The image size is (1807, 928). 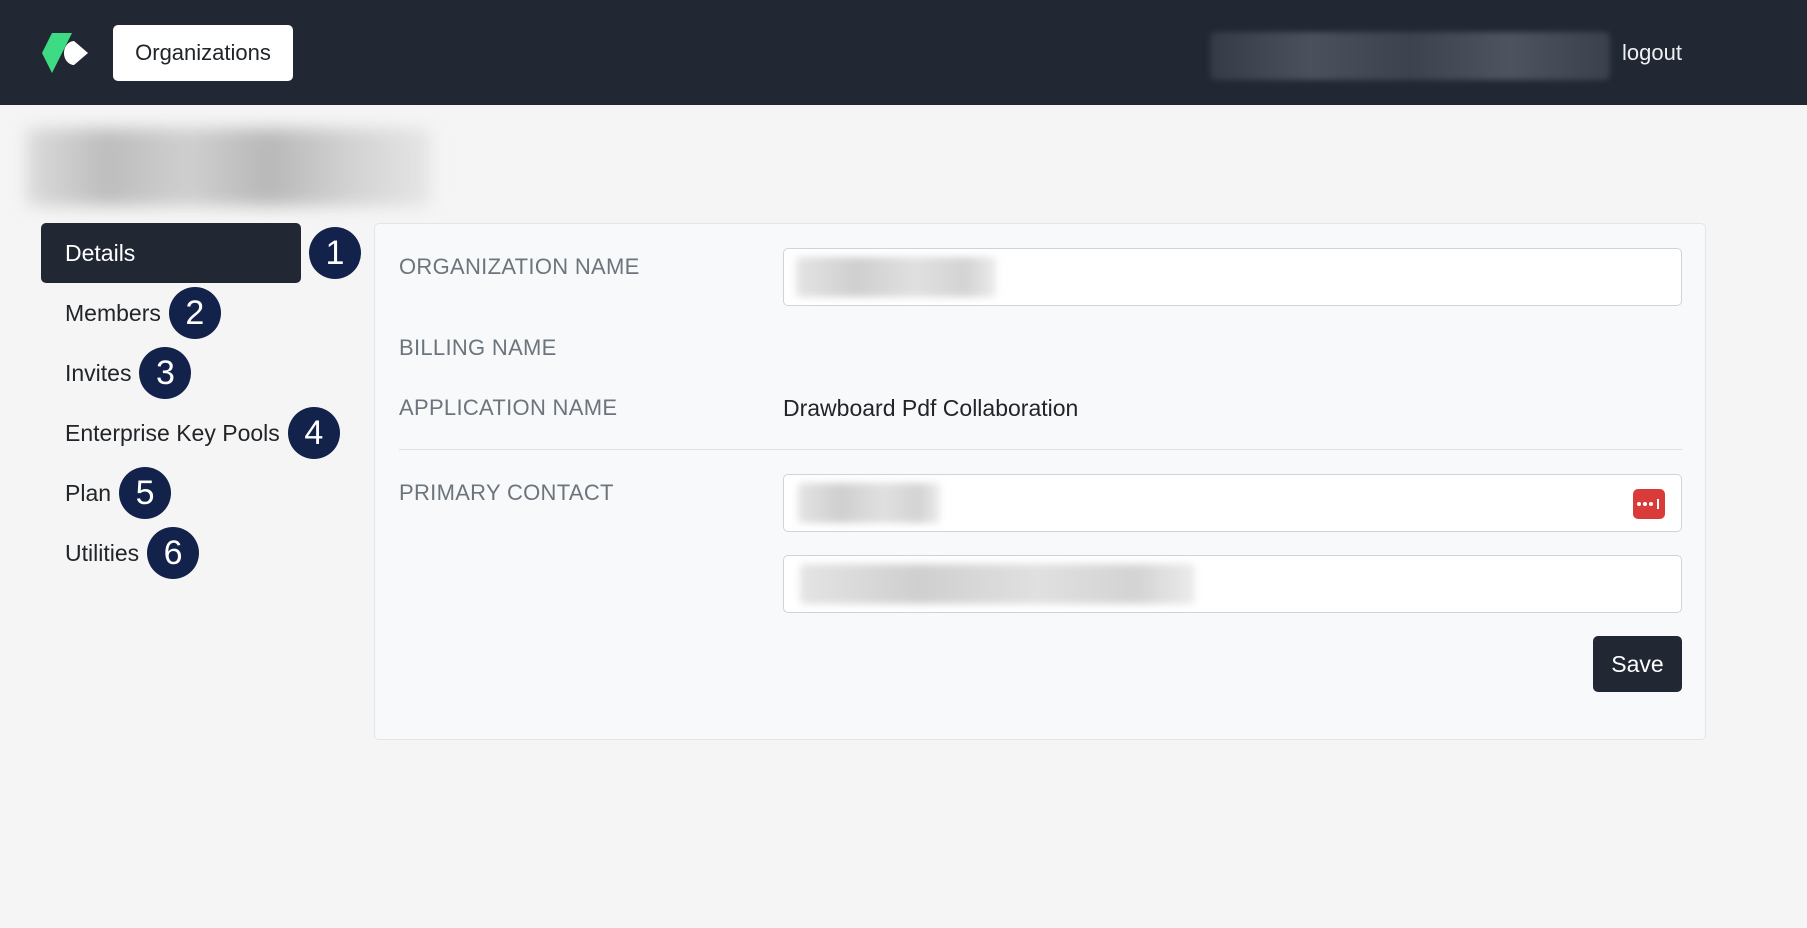 What do you see at coordinates (194, 313) in the screenshot?
I see `step-badge-2: 2` at bounding box center [194, 313].